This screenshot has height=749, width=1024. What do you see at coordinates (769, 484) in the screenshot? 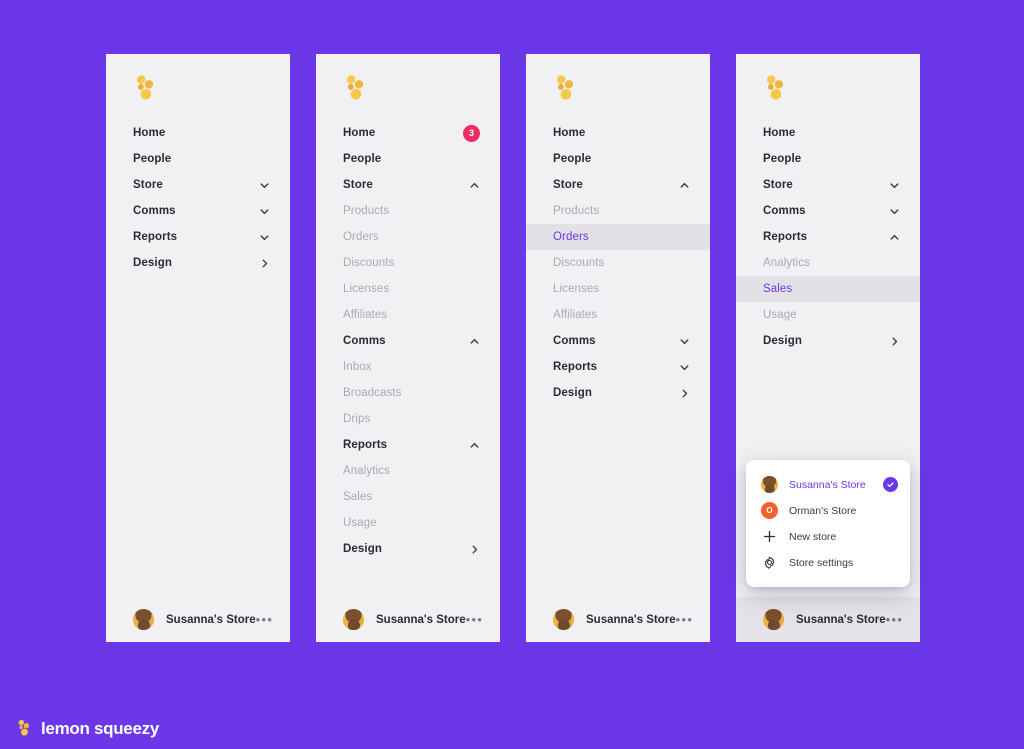
I see `store-avatar-photo` at bounding box center [769, 484].